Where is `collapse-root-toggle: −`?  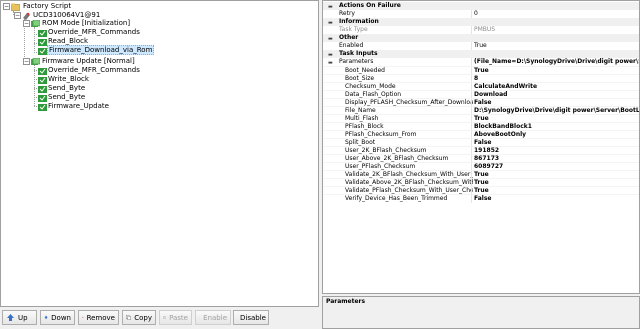
collapse-root-toggle: − is located at coordinates (6, 6).